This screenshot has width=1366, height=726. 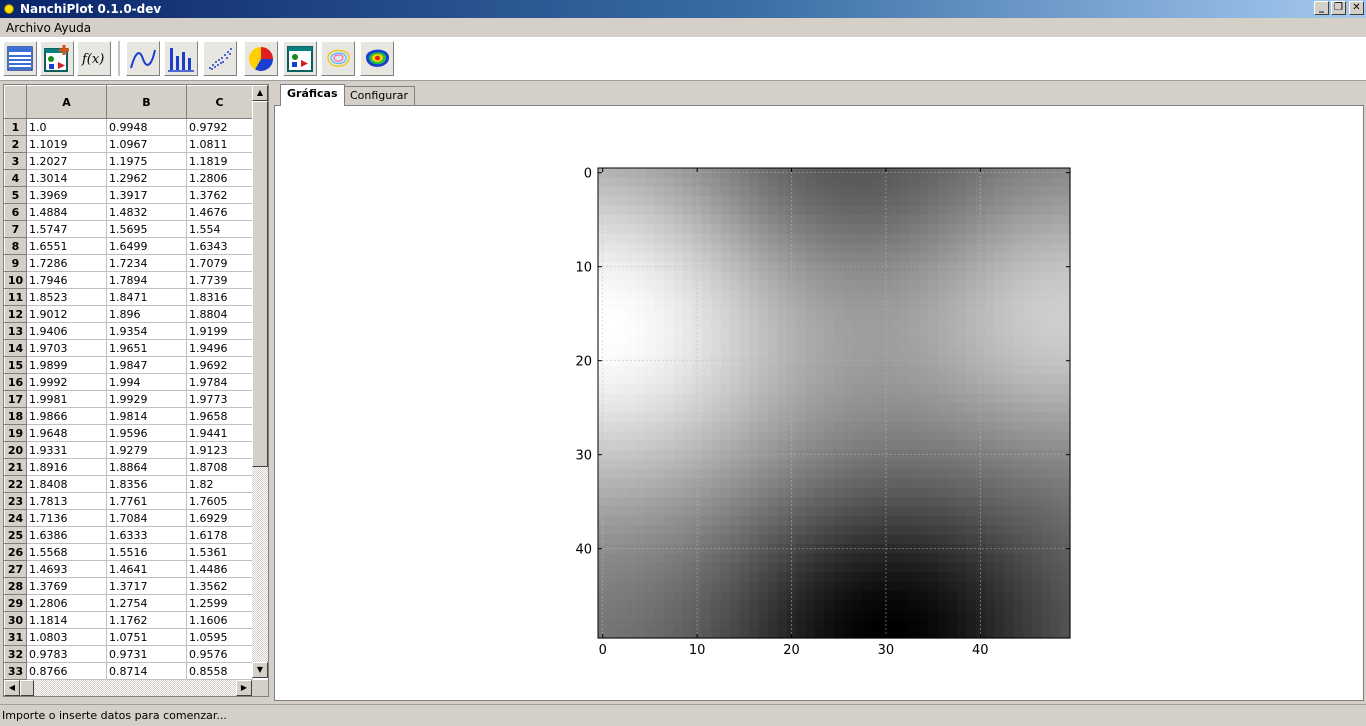 I want to click on grid-cell: 1.7605, so click(x=219, y=501).